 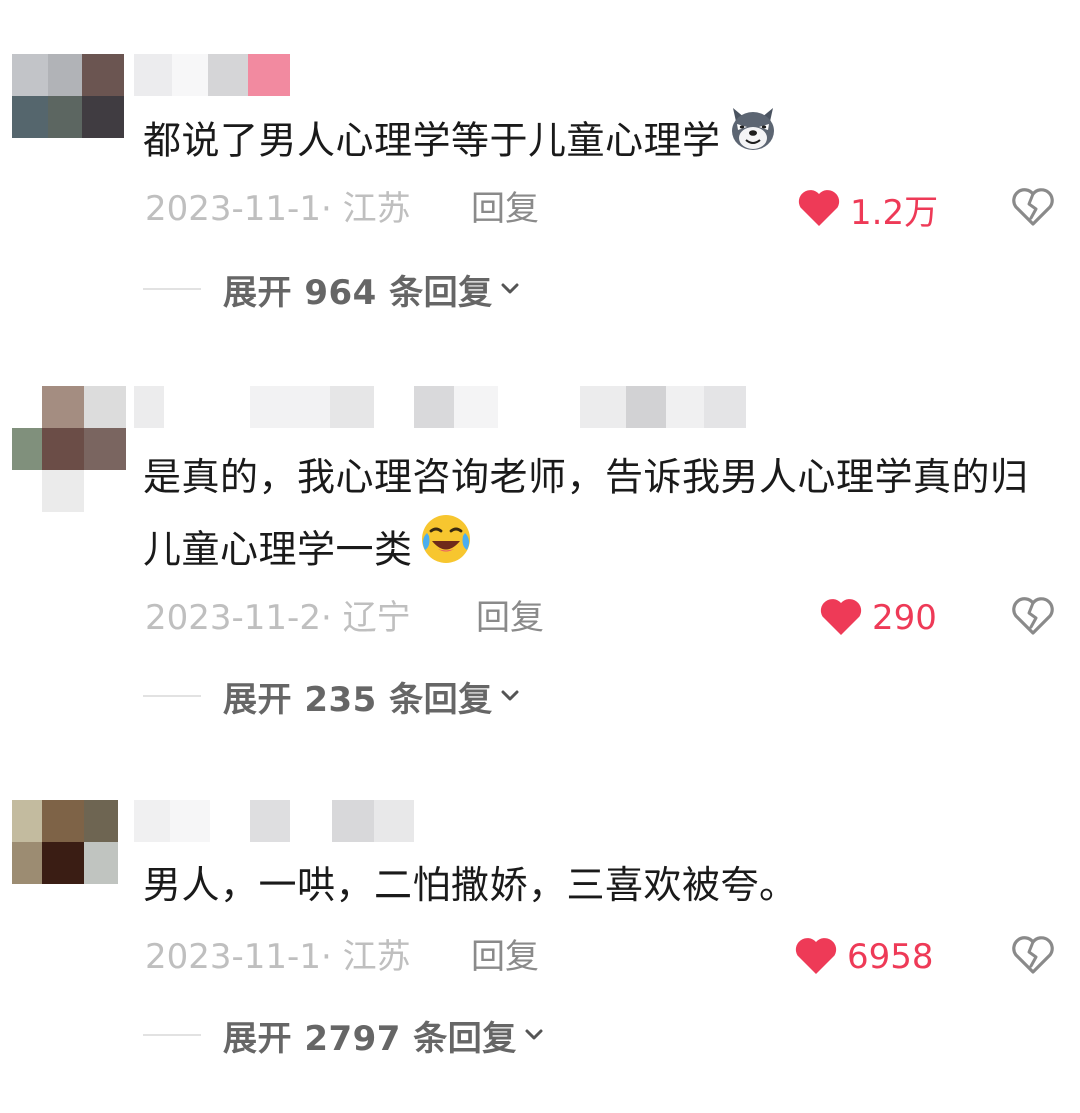 I want to click on like-button: 1.2万, so click(x=867, y=209).